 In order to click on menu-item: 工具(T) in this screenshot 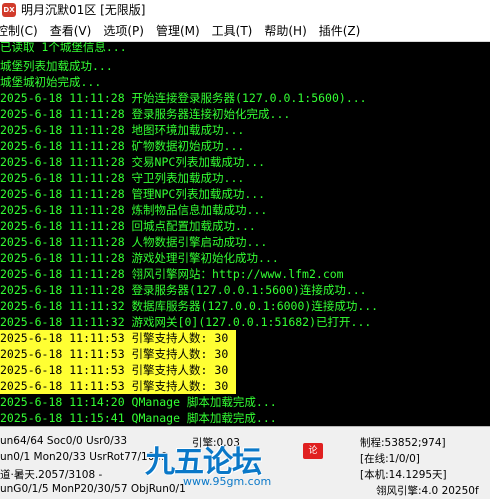, I will do `click(232, 30)`.